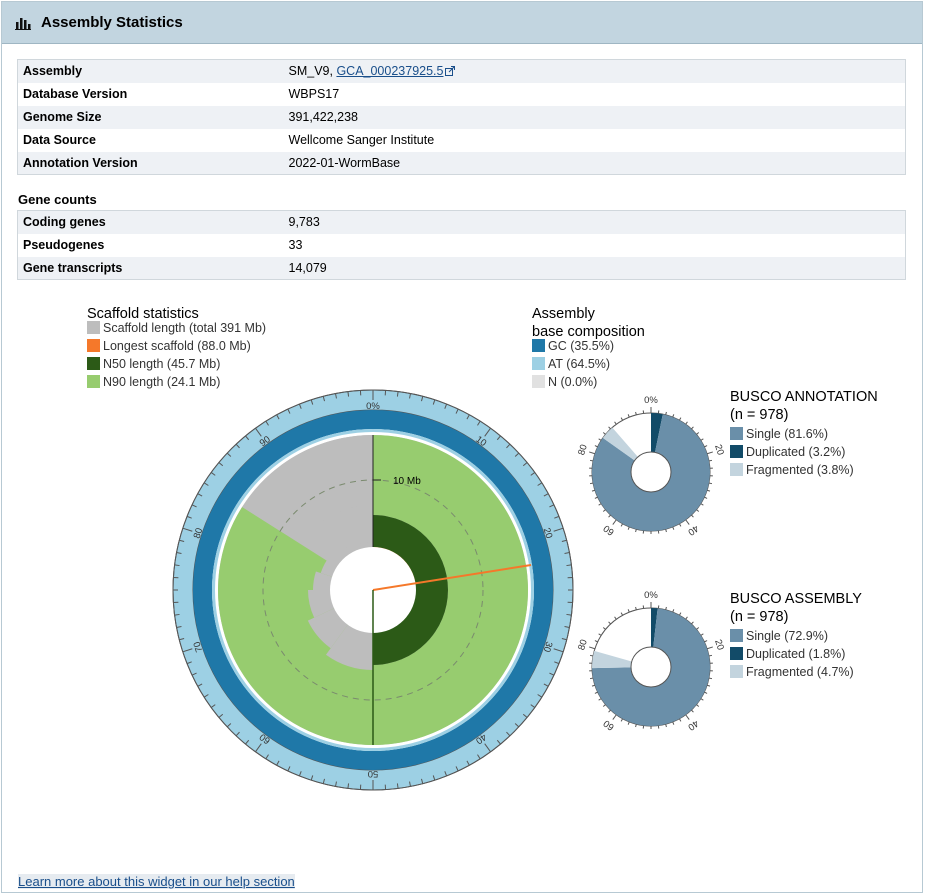  Describe the element at coordinates (304, 222) in the screenshot. I see `row-value: 9,783` at that location.